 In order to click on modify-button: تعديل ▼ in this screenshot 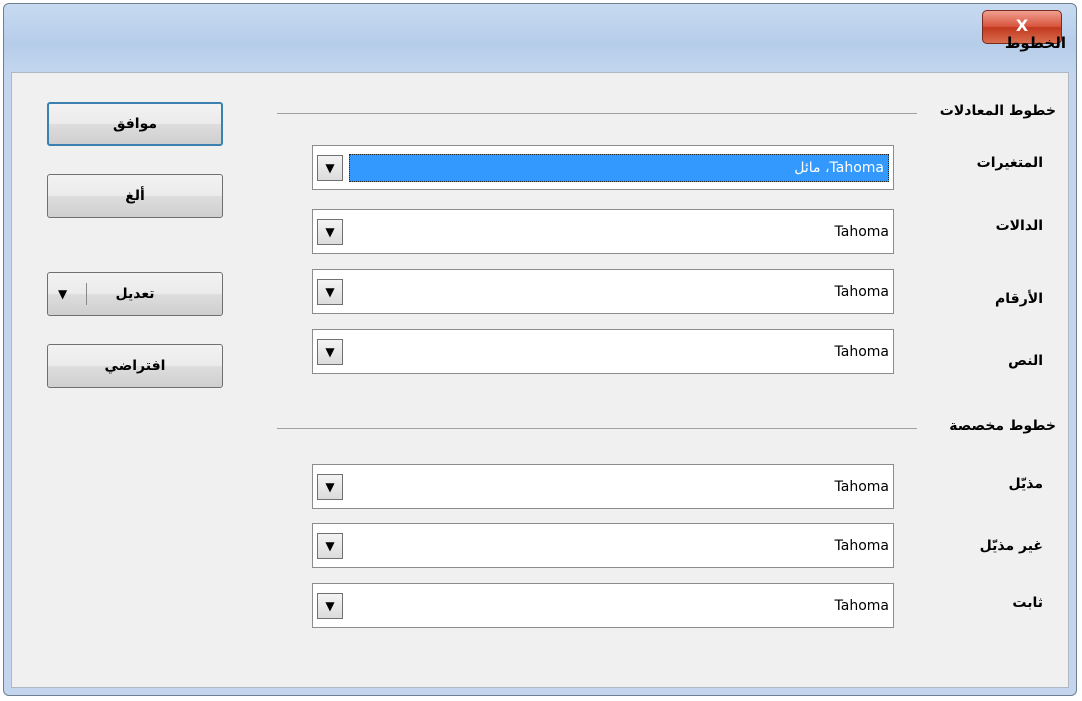, I will do `click(135, 294)`.